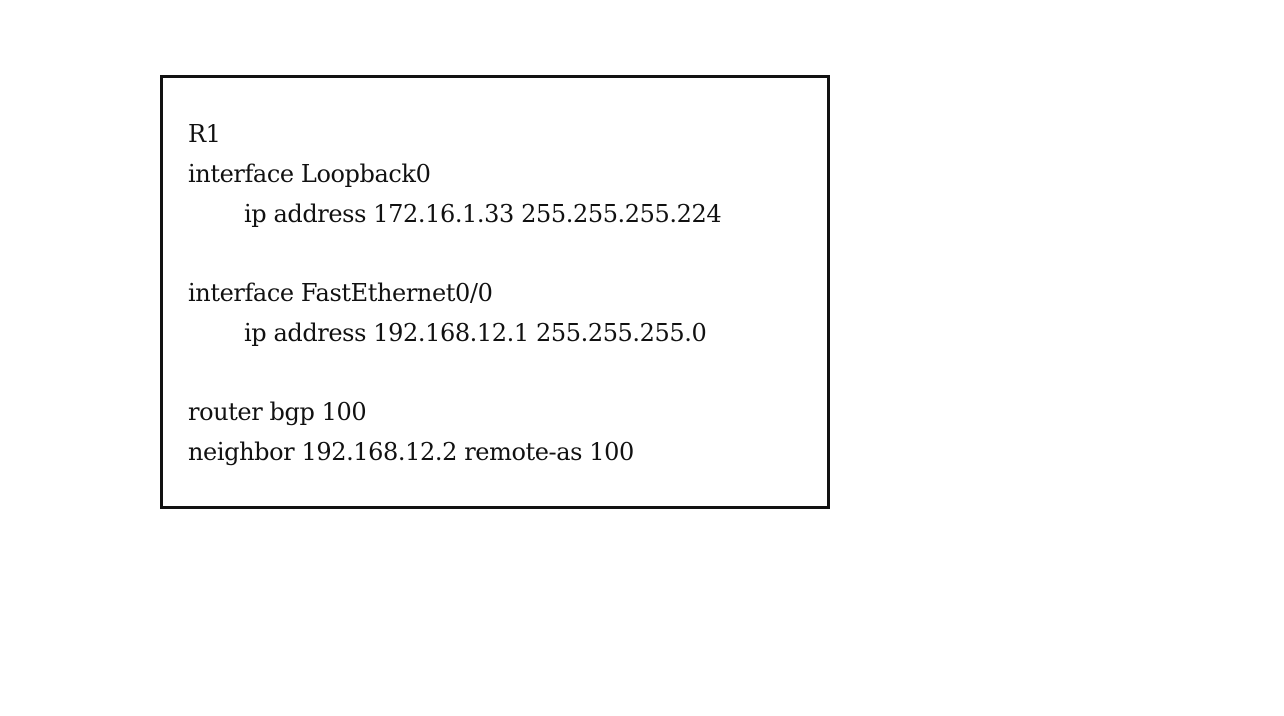 The image size is (1284, 716). What do you see at coordinates (277, 412) in the screenshot?
I see `router-bgp-line: router bgp 100` at bounding box center [277, 412].